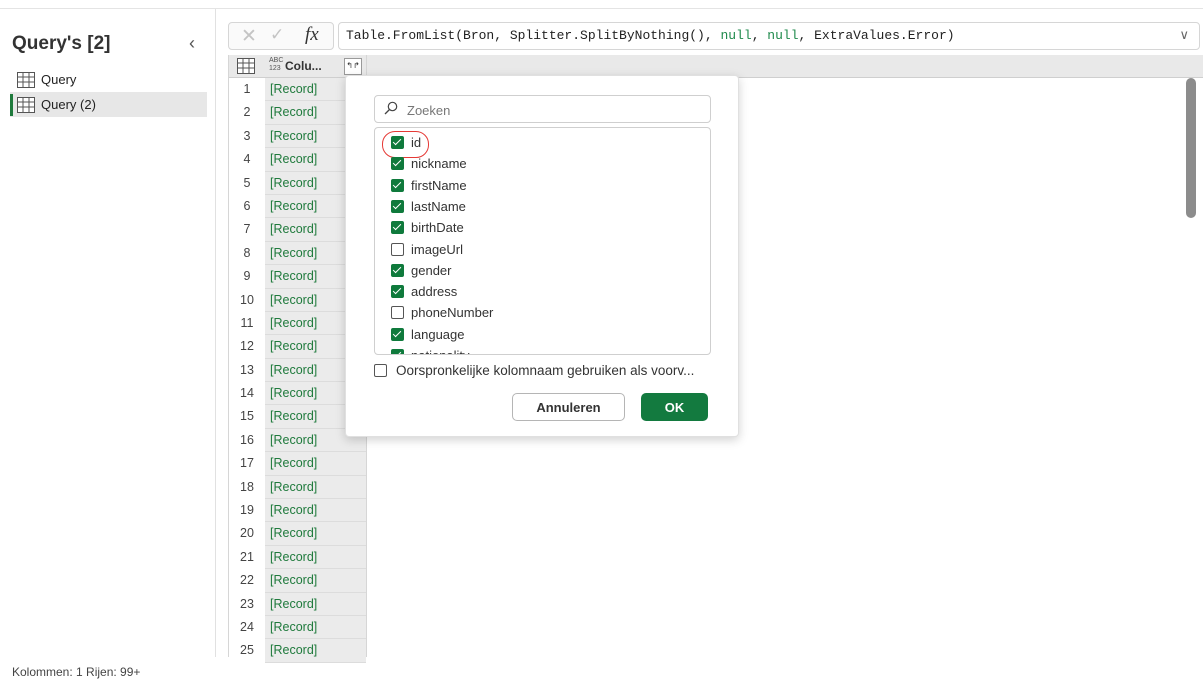  I want to click on row-number: 23, so click(247, 603).